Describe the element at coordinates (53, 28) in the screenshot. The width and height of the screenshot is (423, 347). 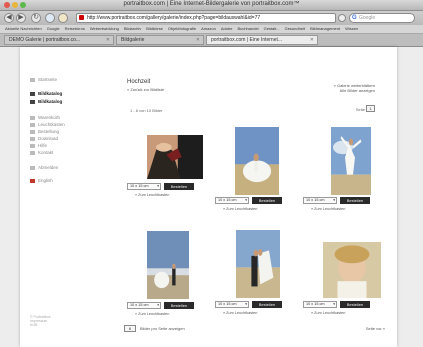
I see `bookmark-item: Google` at that location.